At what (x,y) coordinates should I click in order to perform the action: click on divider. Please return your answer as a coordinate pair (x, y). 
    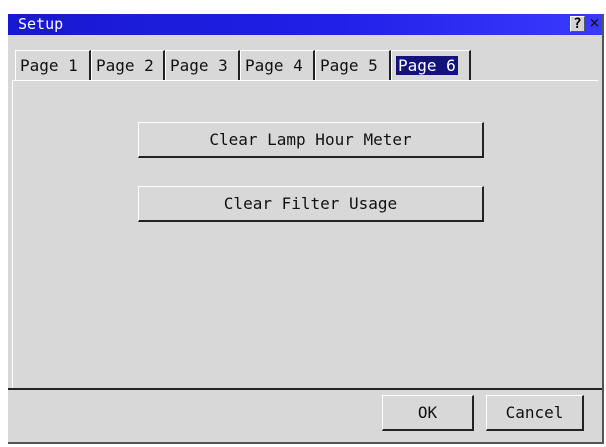
    Looking at the image, I should click on (305, 389).